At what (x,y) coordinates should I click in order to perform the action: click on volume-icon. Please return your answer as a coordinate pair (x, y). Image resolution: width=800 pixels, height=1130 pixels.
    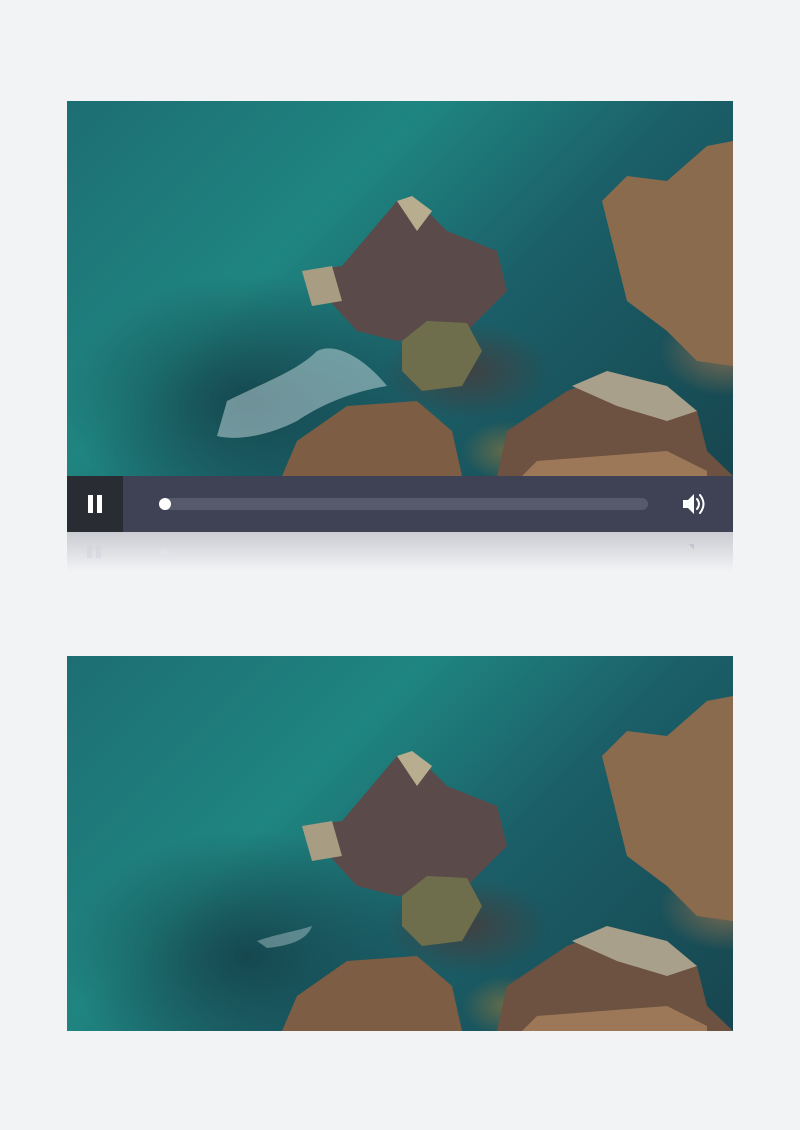
    Looking at the image, I should click on (694, 504).